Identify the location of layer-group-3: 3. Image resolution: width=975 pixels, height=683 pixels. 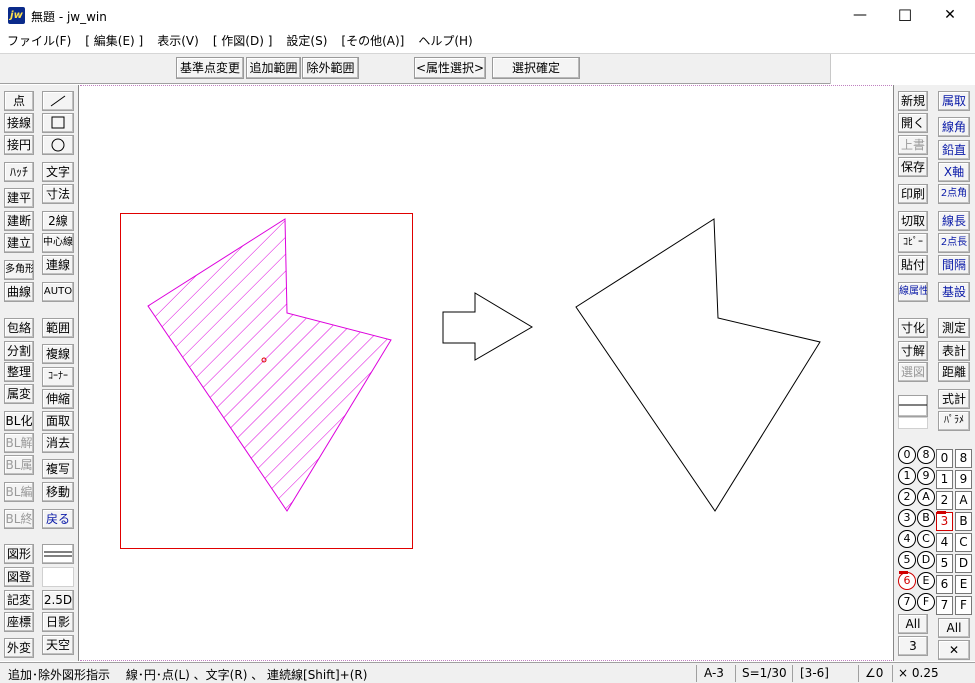
(907, 518).